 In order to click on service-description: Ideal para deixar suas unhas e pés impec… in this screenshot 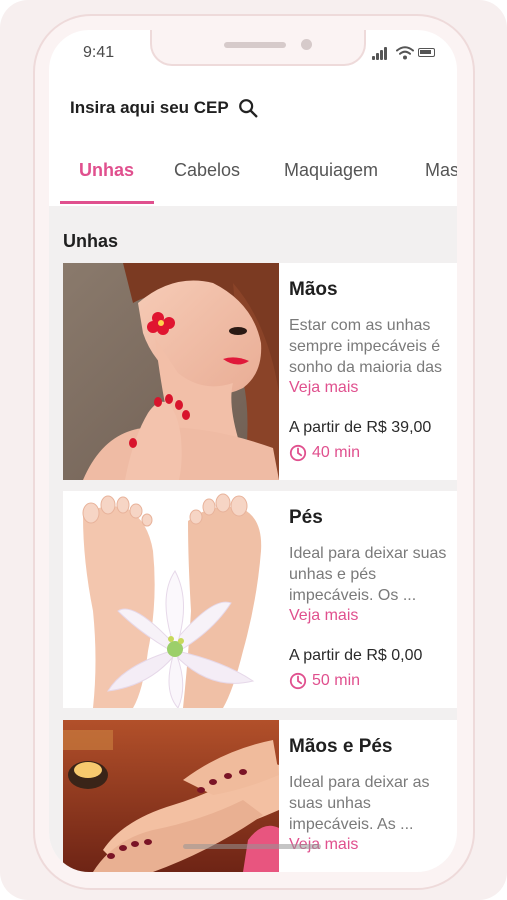, I will do `click(368, 574)`.